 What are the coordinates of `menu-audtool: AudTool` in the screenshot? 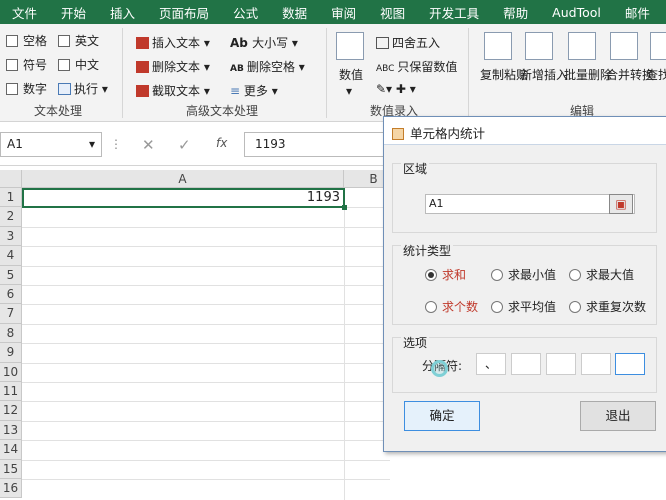 It's located at (576, 12).